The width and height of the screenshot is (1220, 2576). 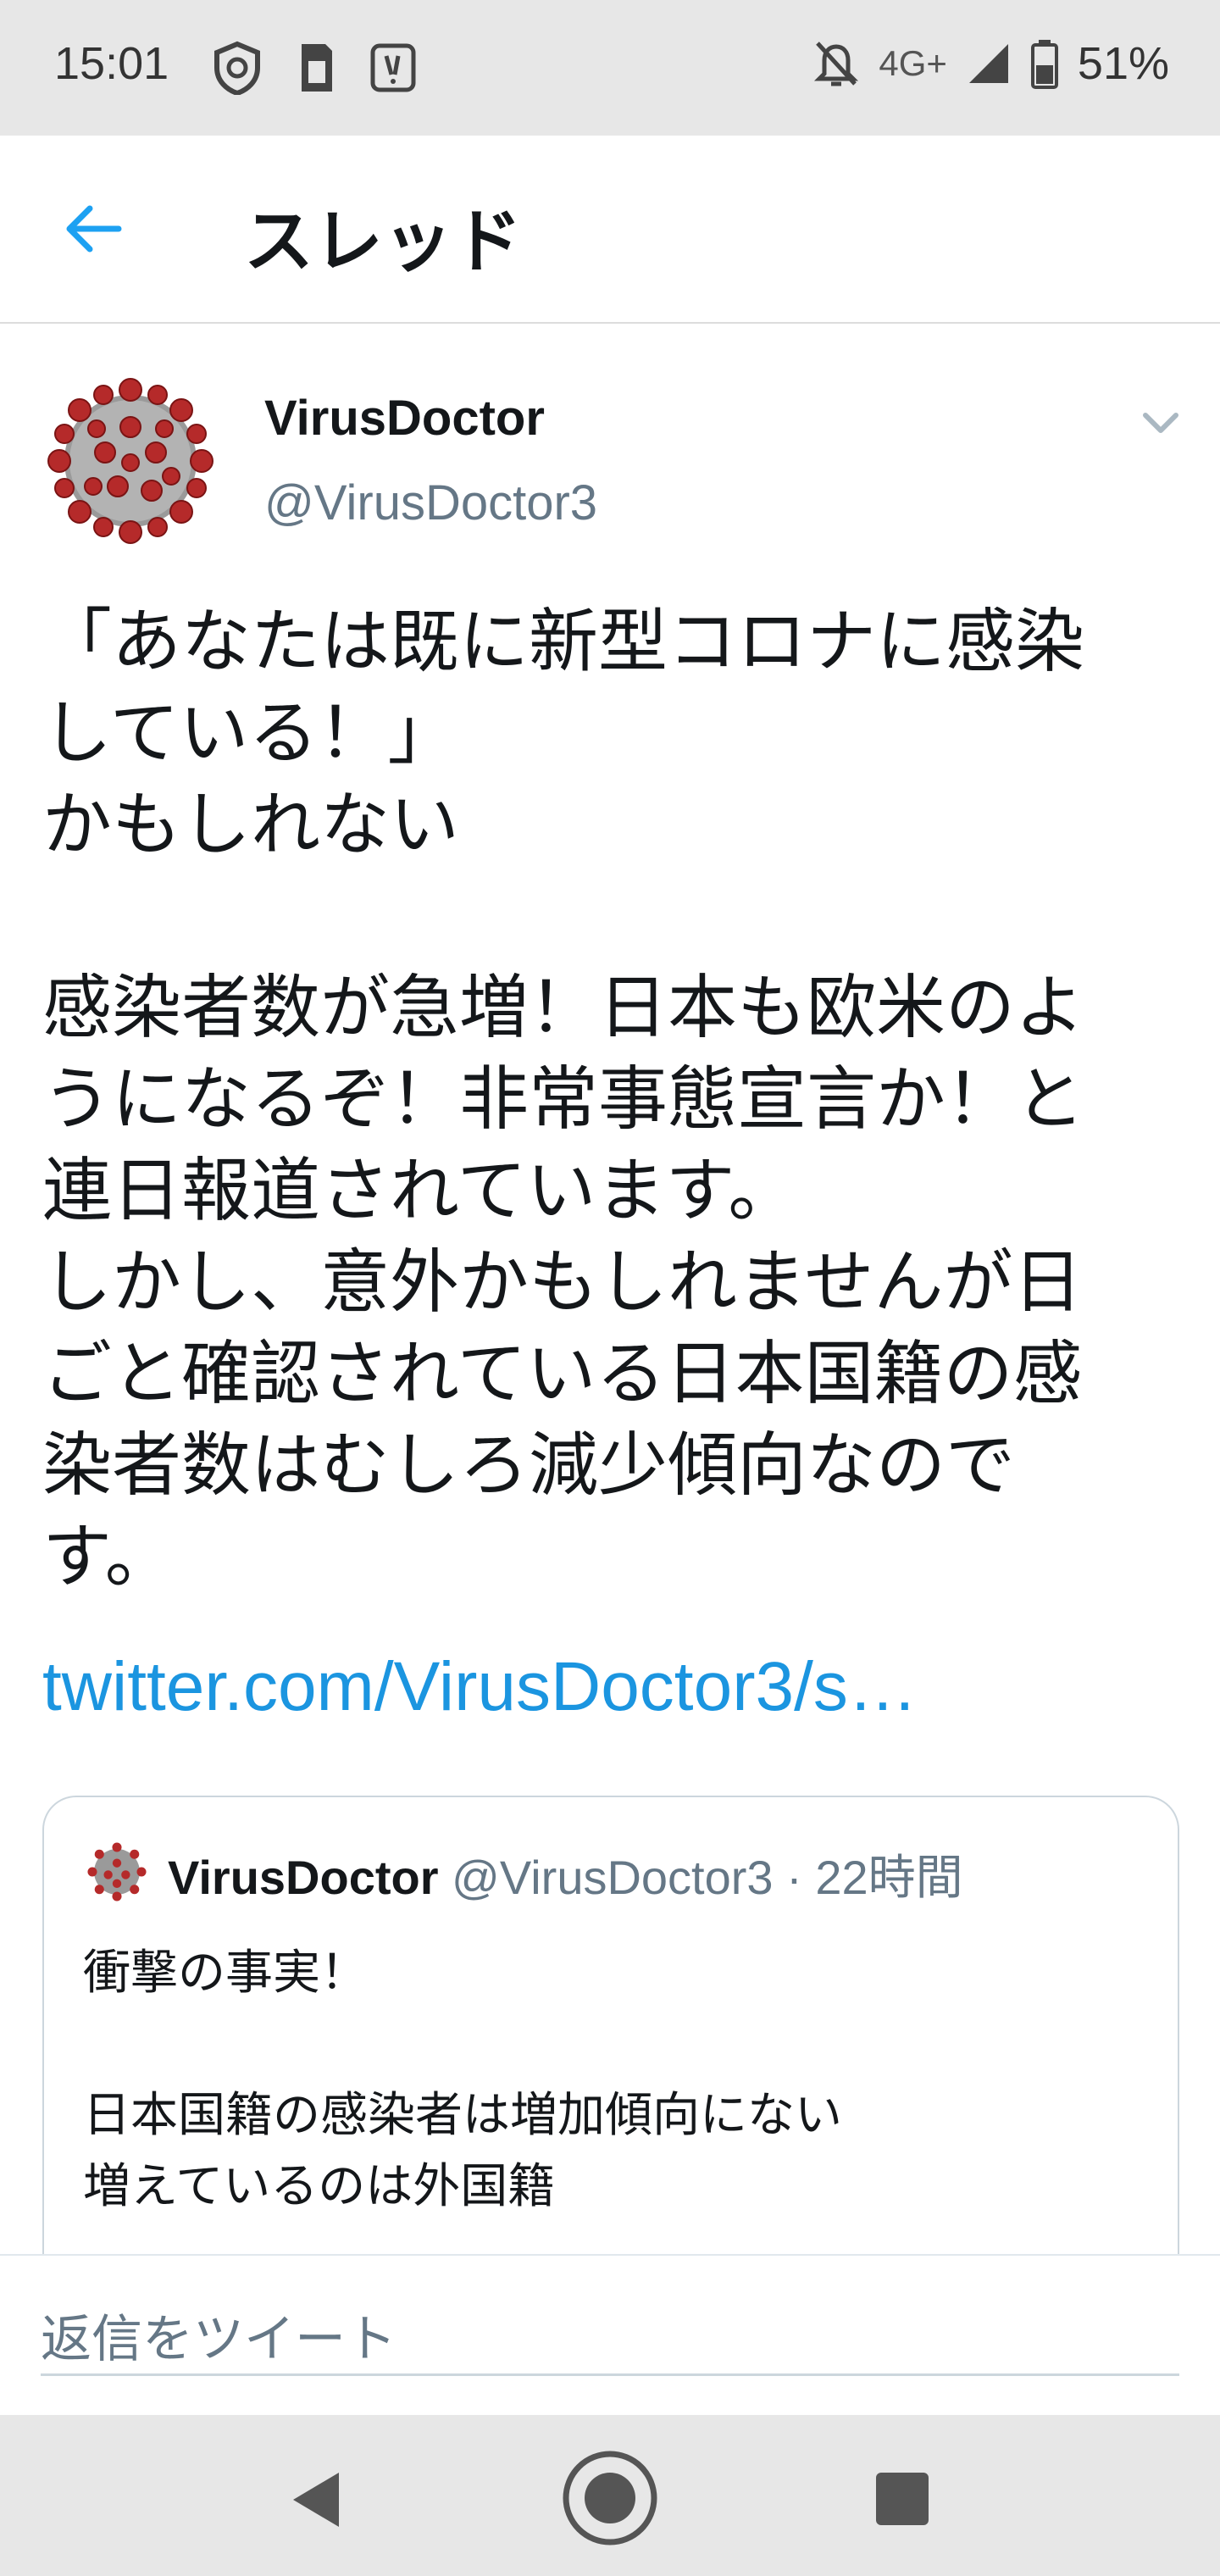 I want to click on signal-icon, so click(x=988, y=63).